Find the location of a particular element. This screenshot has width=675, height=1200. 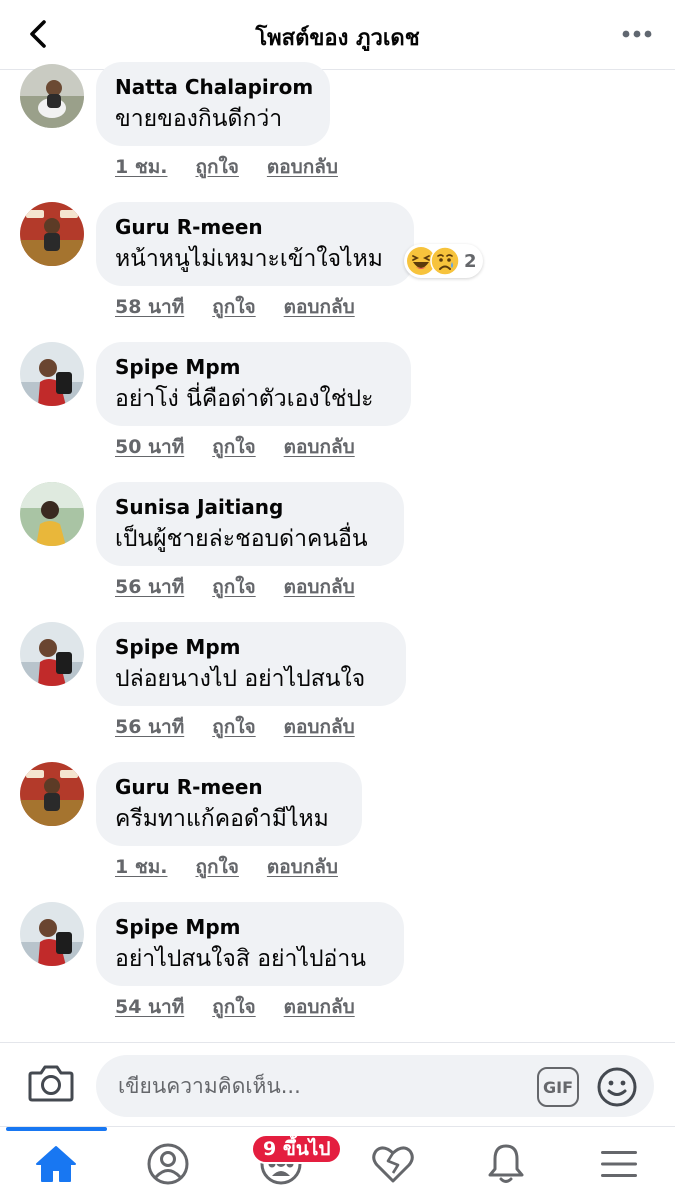

gif-button: GIF is located at coordinates (558, 1087).